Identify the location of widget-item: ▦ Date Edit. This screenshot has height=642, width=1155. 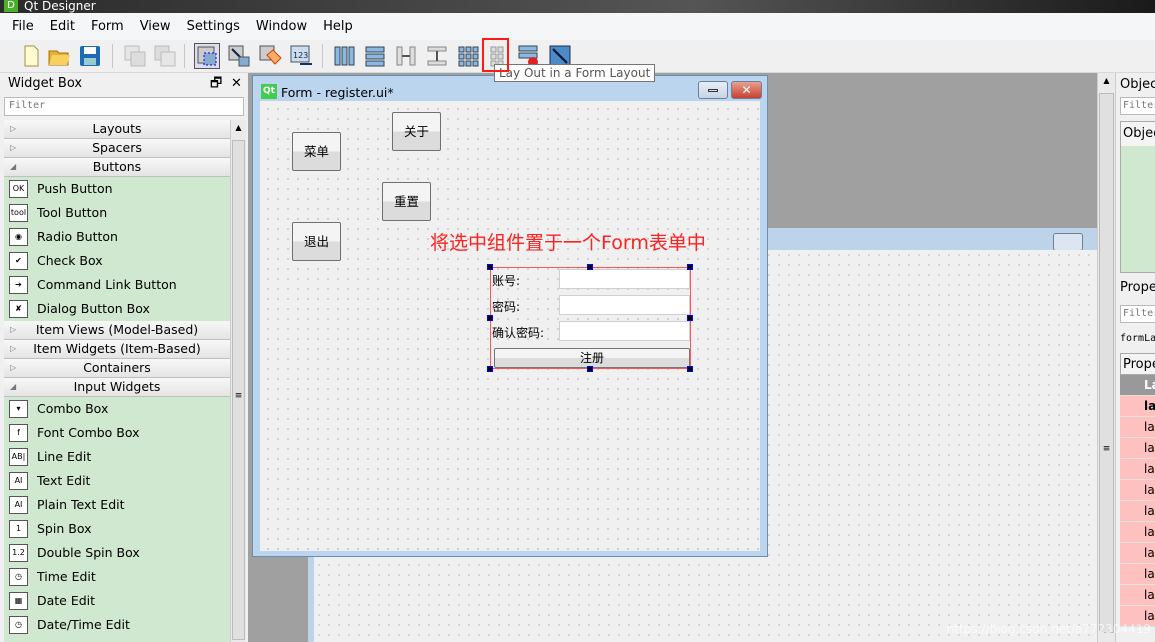
(117, 601).